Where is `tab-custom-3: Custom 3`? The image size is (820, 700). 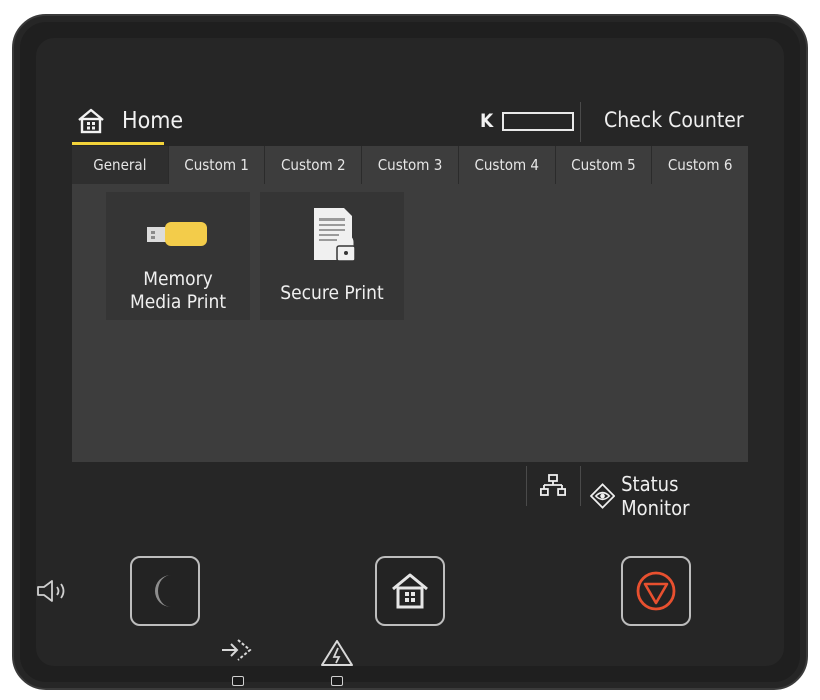 tab-custom-3: Custom 3 is located at coordinates (410, 165).